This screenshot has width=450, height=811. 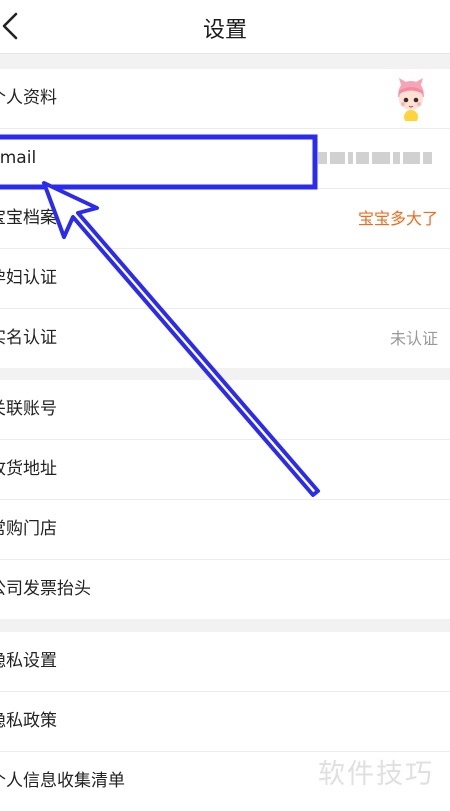 What do you see at coordinates (397, 218) in the screenshot?
I see `row-value: 宝宝多大了` at bounding box center [397, 218].